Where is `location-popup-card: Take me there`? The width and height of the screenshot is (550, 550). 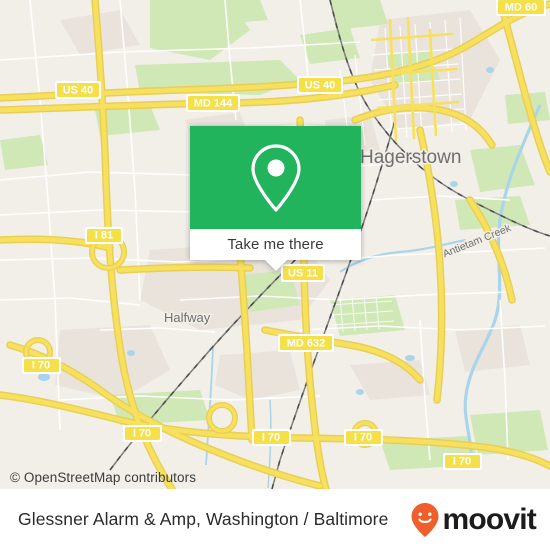 location-popup-card: Take me there is located at coordinates (275, 198).